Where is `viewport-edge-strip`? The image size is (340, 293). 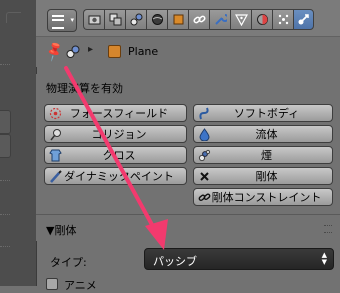 viewport-edge-strip is located at coordinates (18, 143).